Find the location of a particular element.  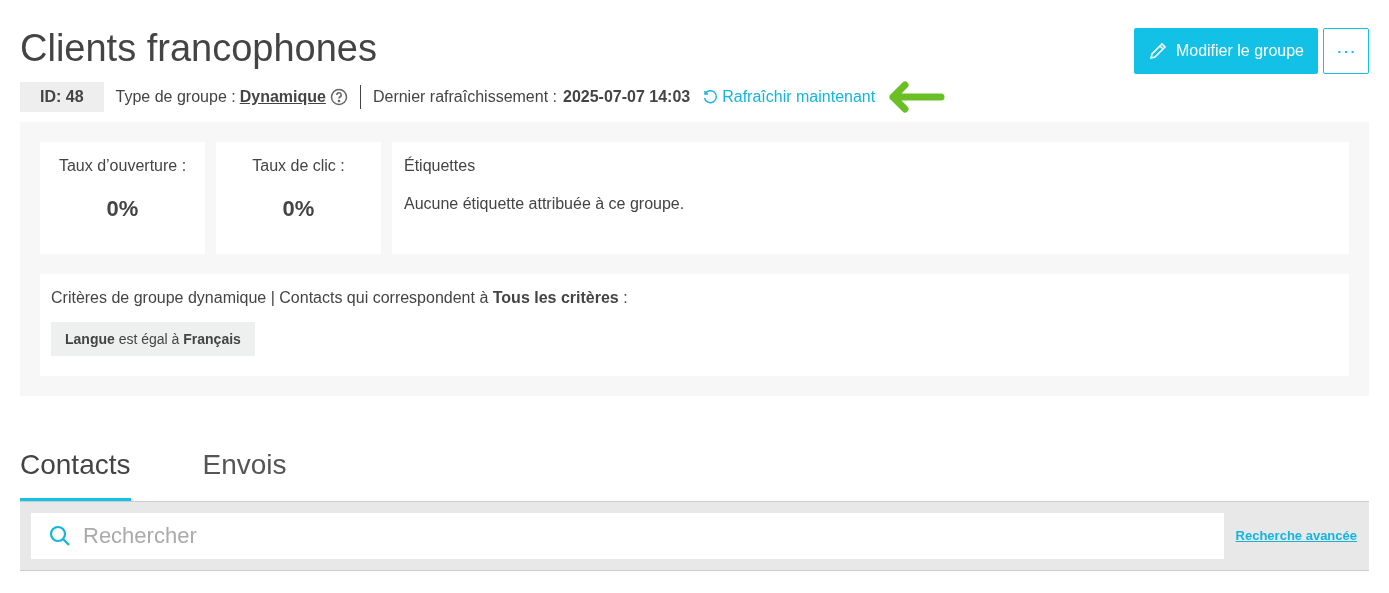

id-badge: ID: 48 is located at coordinates (62, 97).